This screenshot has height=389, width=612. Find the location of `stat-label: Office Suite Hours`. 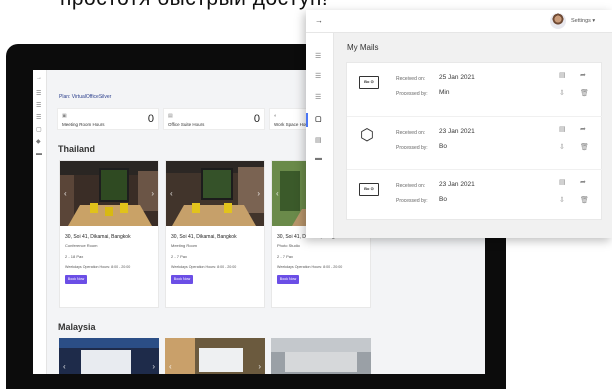

stat-label: Office Suite Hours is located at coordinates (186, 124).